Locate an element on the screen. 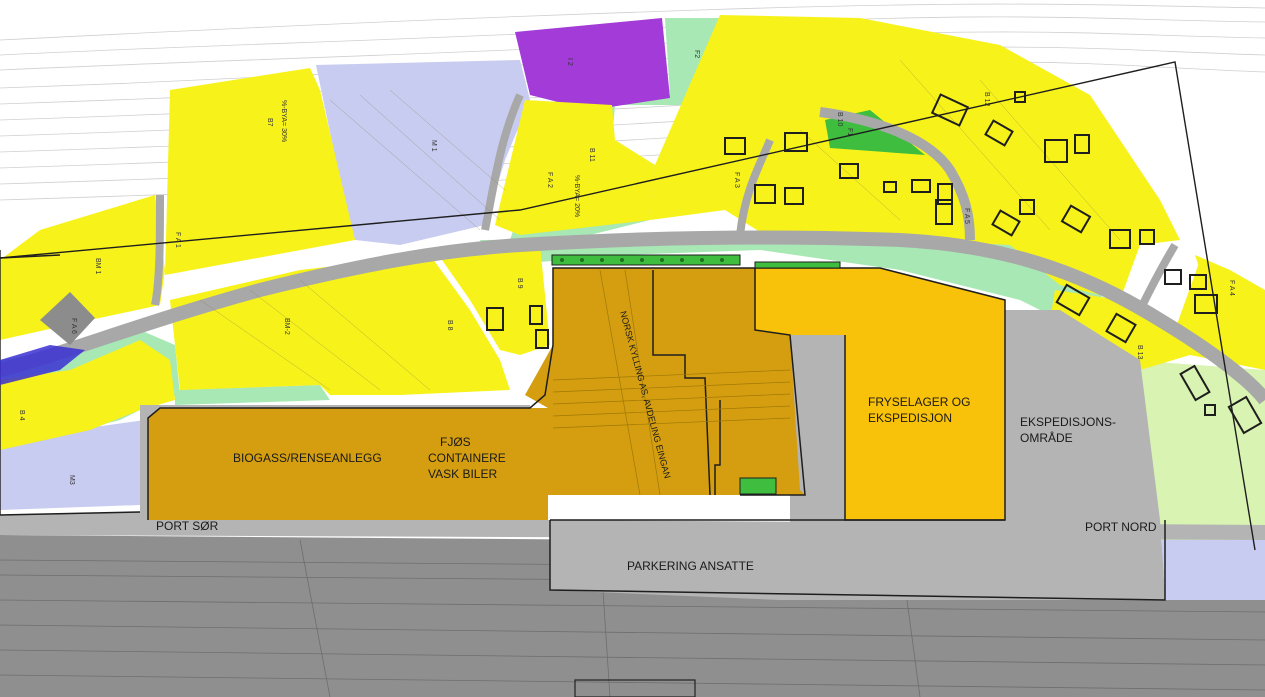  code-f2: F2 is located at coordinates (696, 54).